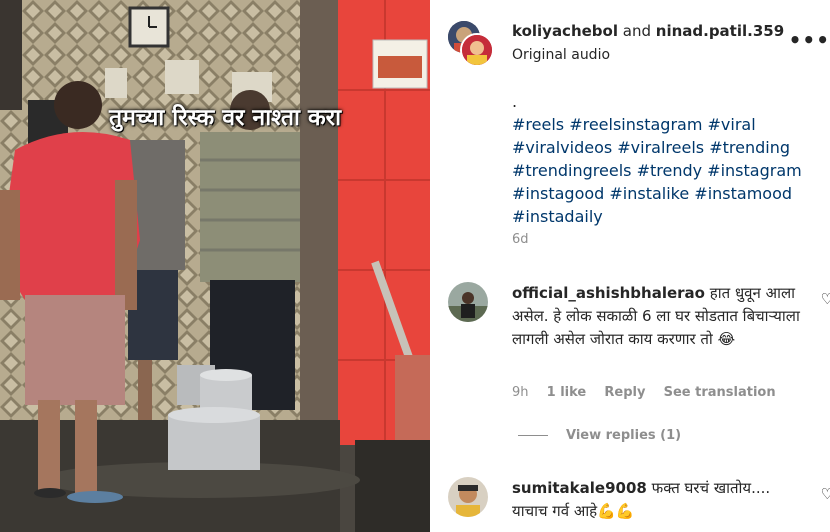 The image size is (830, 532). Describe the element at coordinates (565, 31) in the screenshot. I see `author-primary-link: koliyachebol` at that location.